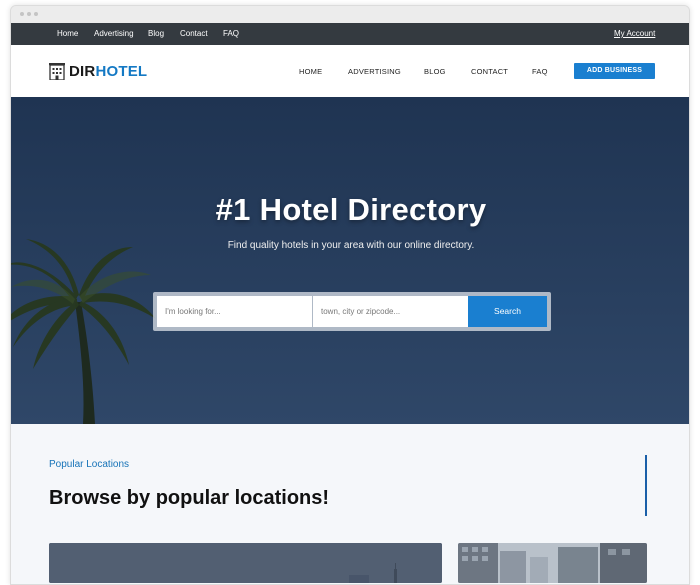  Describe the element at coordinates (189, 498) in the screenshot. I see `section-title: Browse by popular locations!` at that location.